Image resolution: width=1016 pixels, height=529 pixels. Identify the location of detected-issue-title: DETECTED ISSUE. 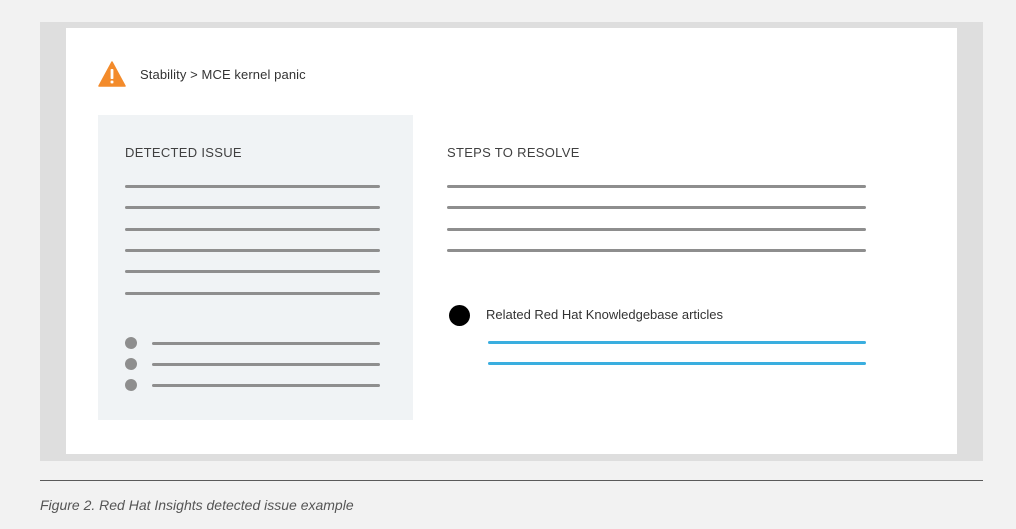
(183, 152).